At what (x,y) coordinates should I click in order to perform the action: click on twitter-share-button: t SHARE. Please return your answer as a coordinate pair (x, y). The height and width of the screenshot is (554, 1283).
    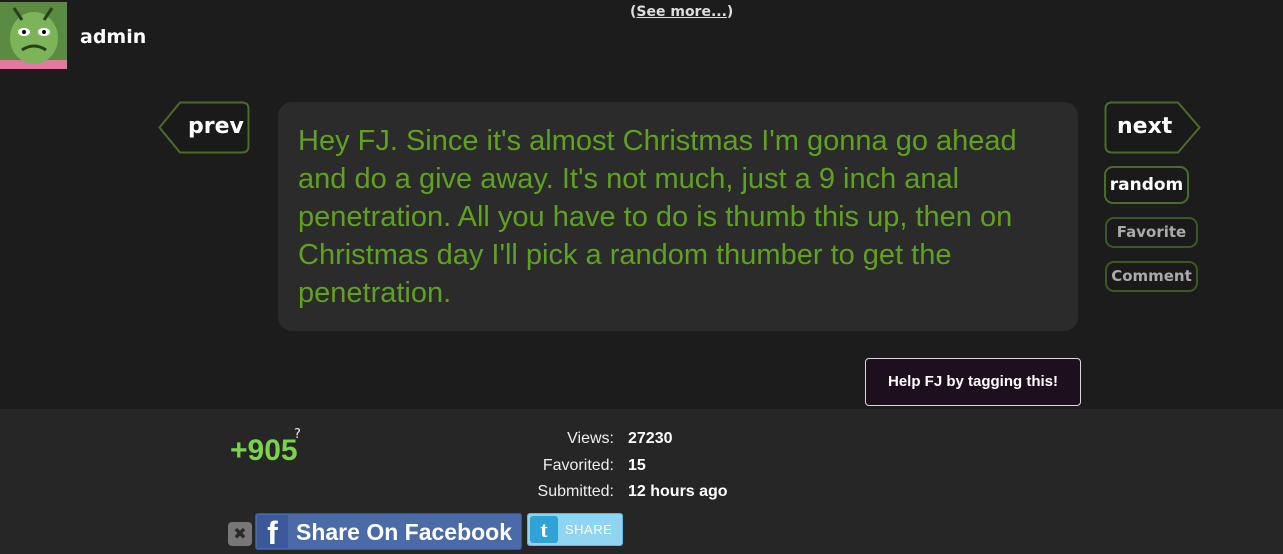
    Looking at the image, I should click on (575, 529).